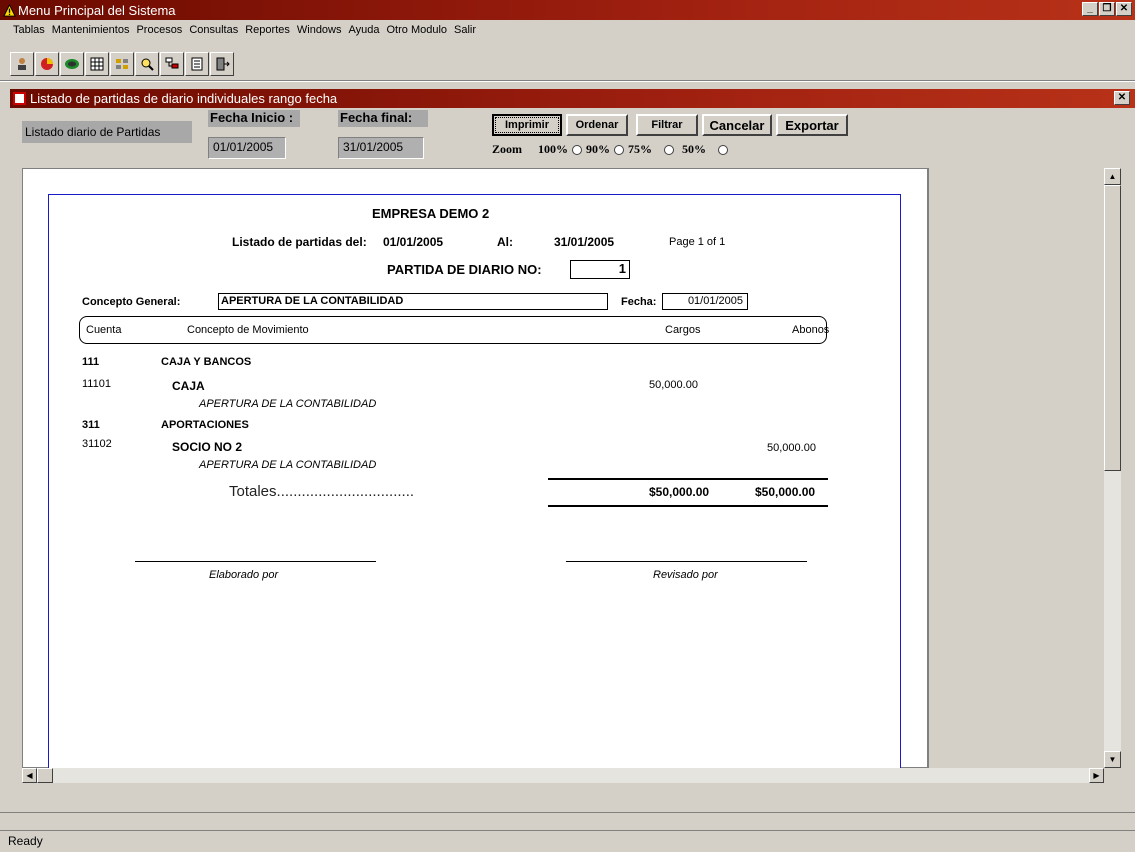  Describe the element at coordinates (299, 242) in the screenshot. I see `listado-label: Listado de partidas del:` at that location.